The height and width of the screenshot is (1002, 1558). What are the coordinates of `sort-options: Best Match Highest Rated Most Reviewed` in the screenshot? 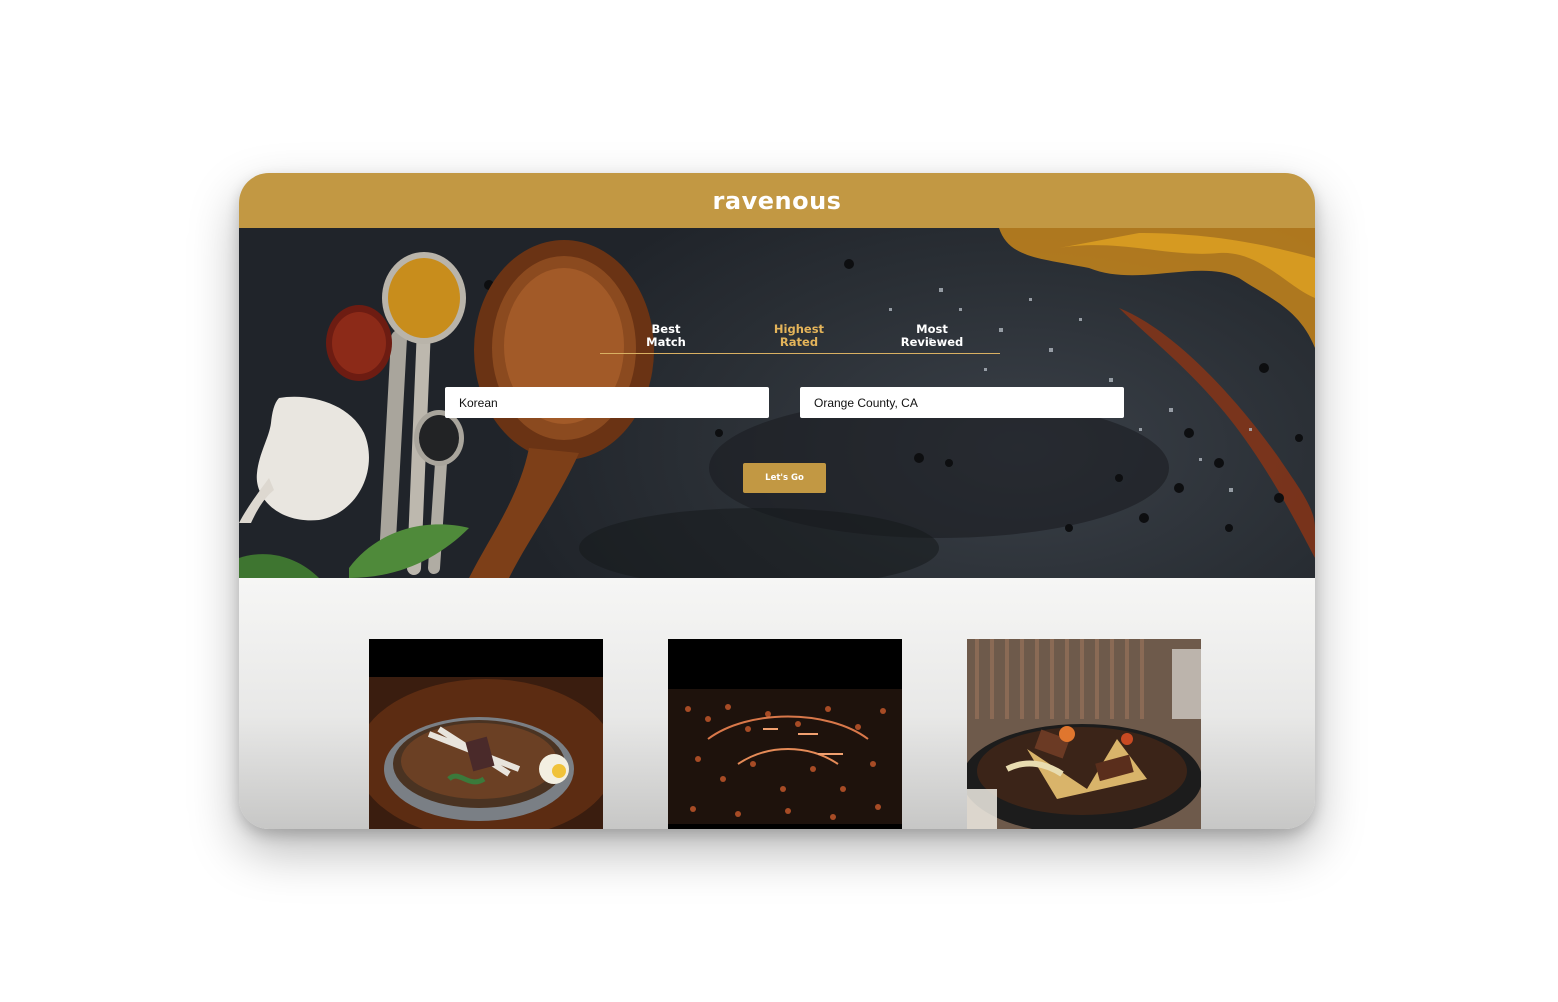 It's located at (800, 338).